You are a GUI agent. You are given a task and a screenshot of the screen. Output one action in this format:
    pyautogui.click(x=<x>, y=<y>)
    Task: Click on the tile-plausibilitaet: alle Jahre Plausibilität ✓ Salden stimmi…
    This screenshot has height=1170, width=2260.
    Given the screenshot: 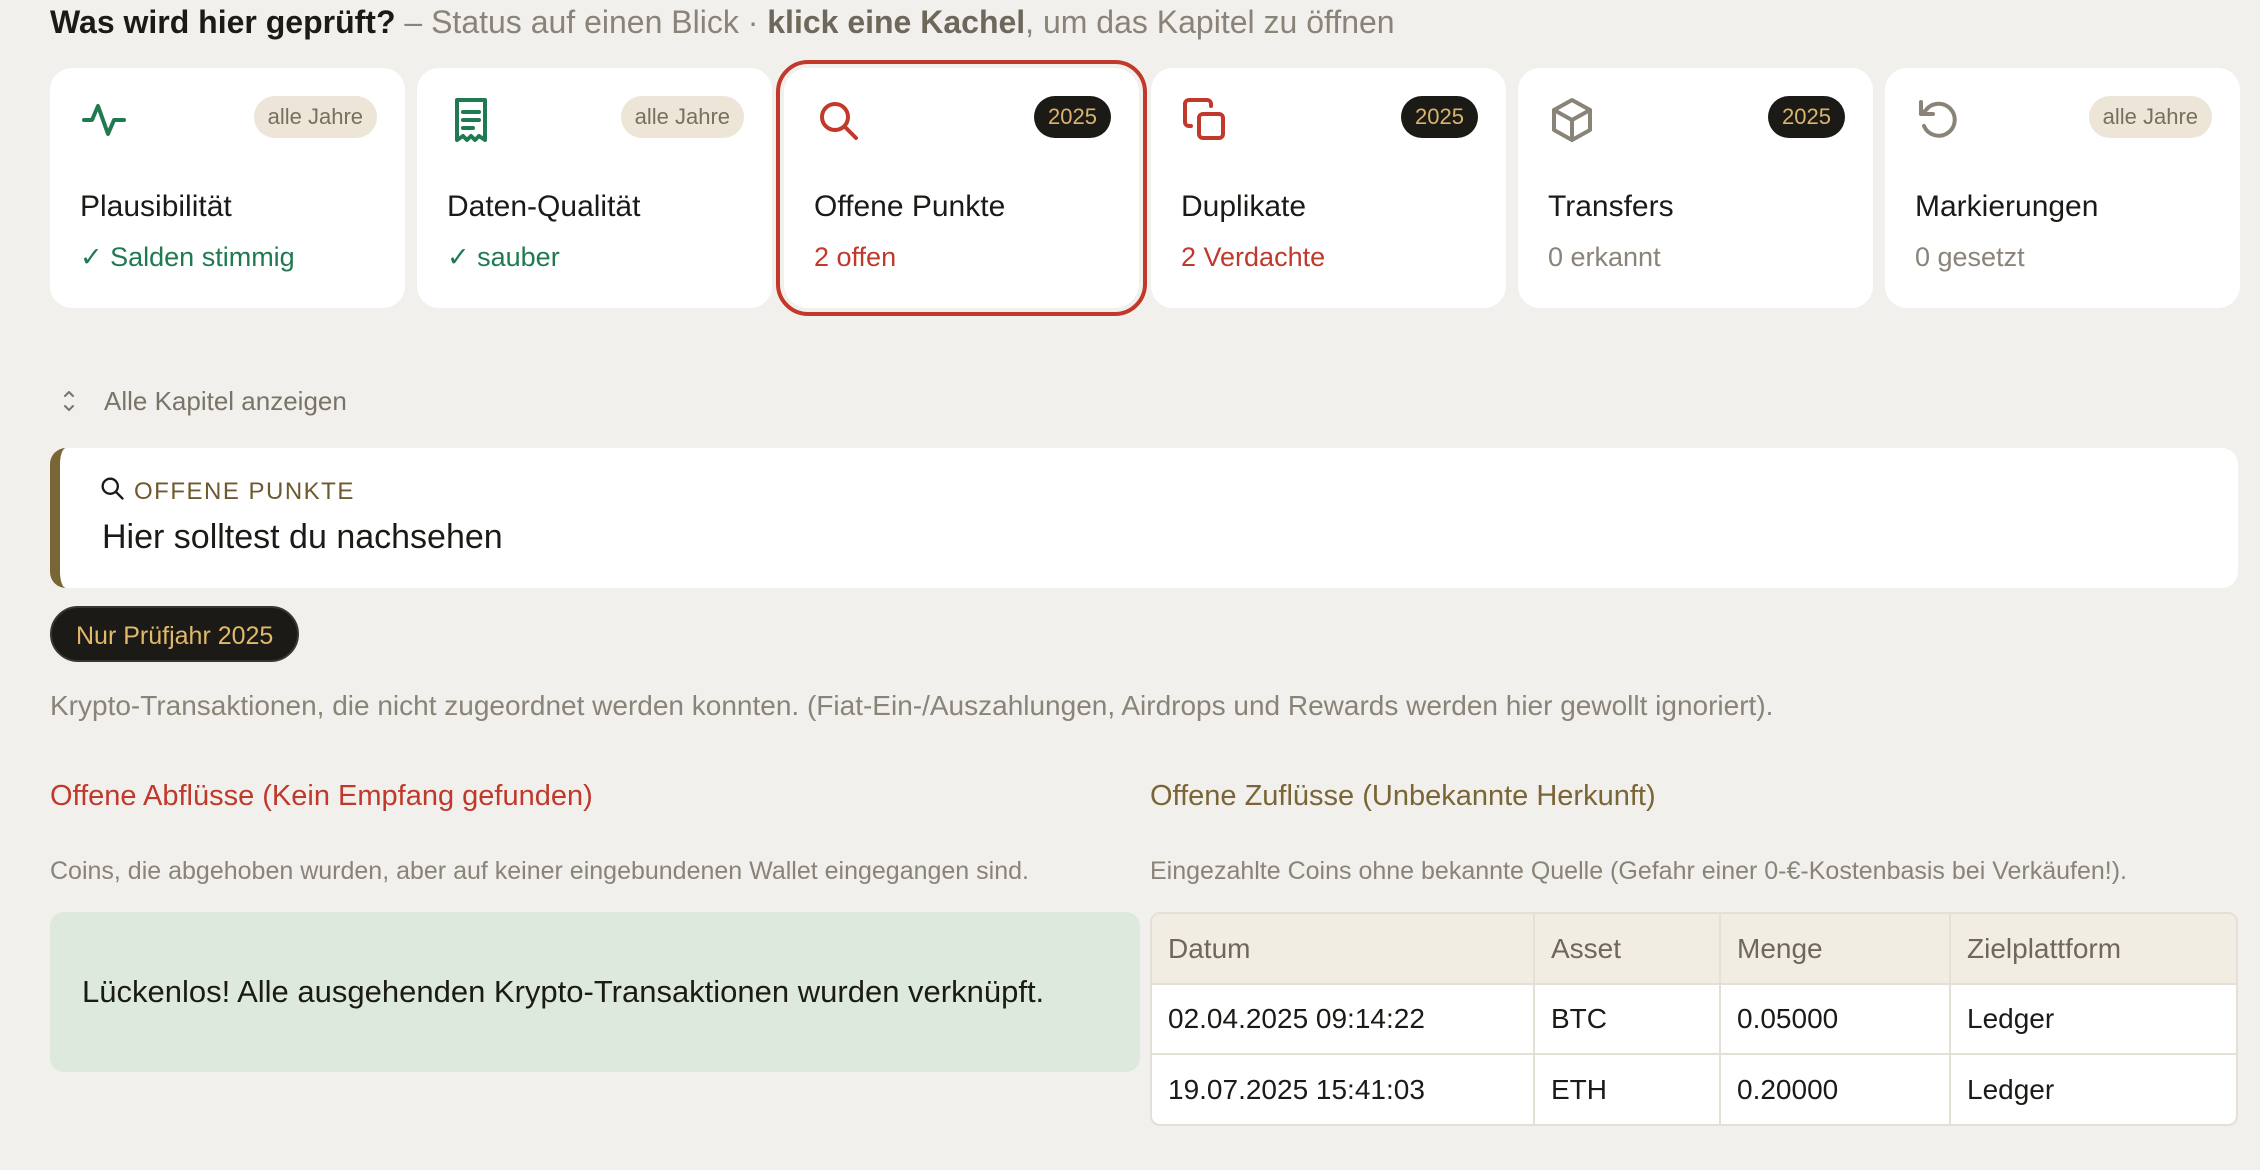 What is the action you would take?
    pyautogui.click(x=227, y=188)
    